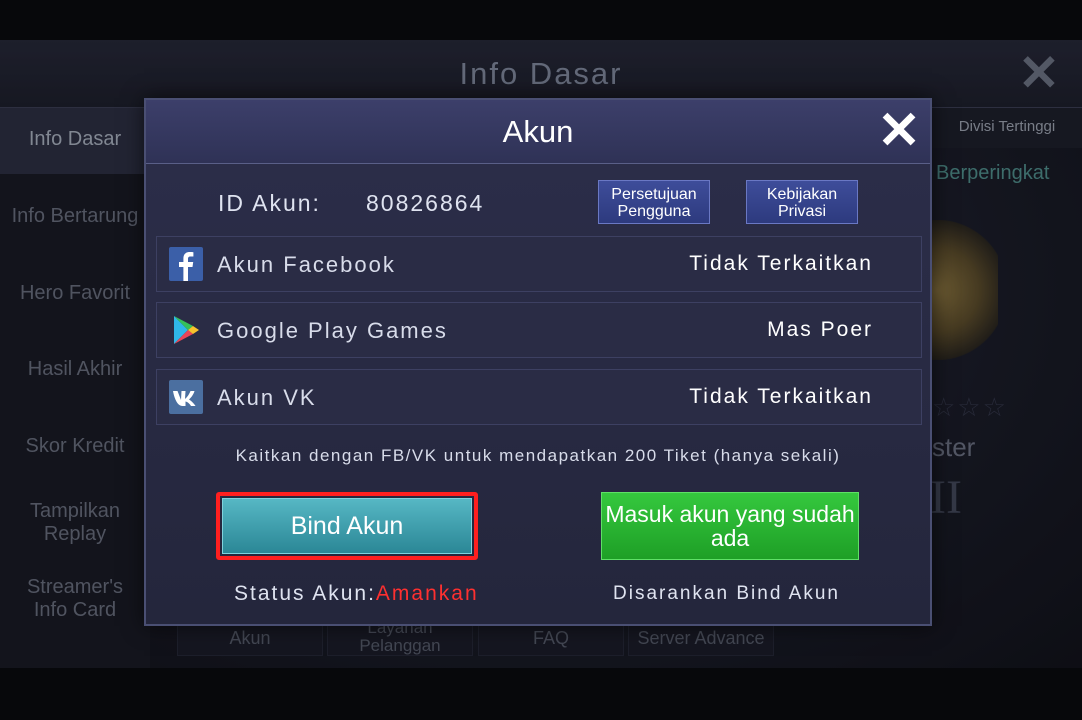 The height and width of the screenshot is (720, 1082). Describe the element at coordinates (347, 526) in the screenshot. I see `bind-account-button: Bind Akun` at that location.